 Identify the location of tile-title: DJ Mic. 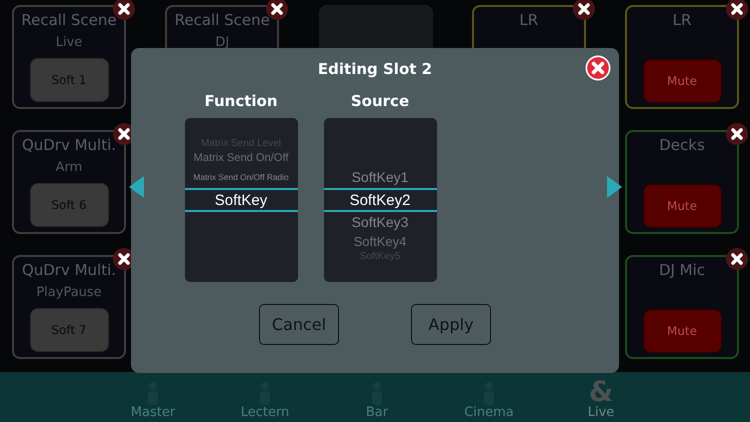
(682, 270).